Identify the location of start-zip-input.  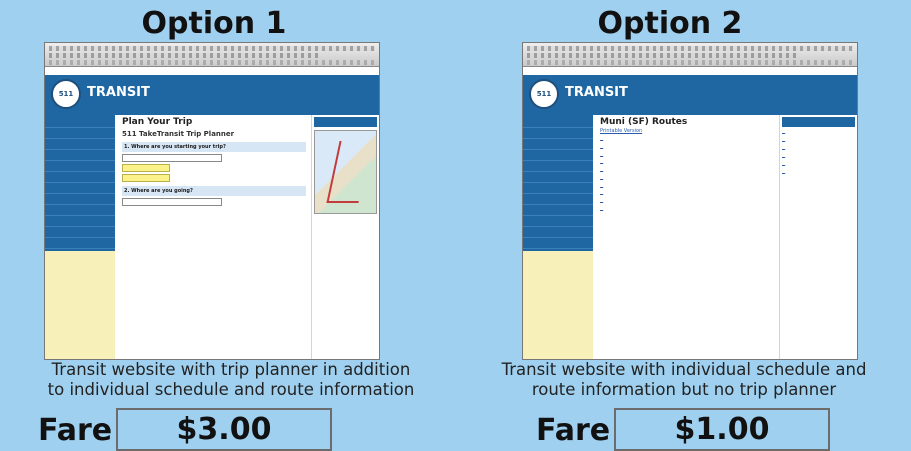
(146, 178).